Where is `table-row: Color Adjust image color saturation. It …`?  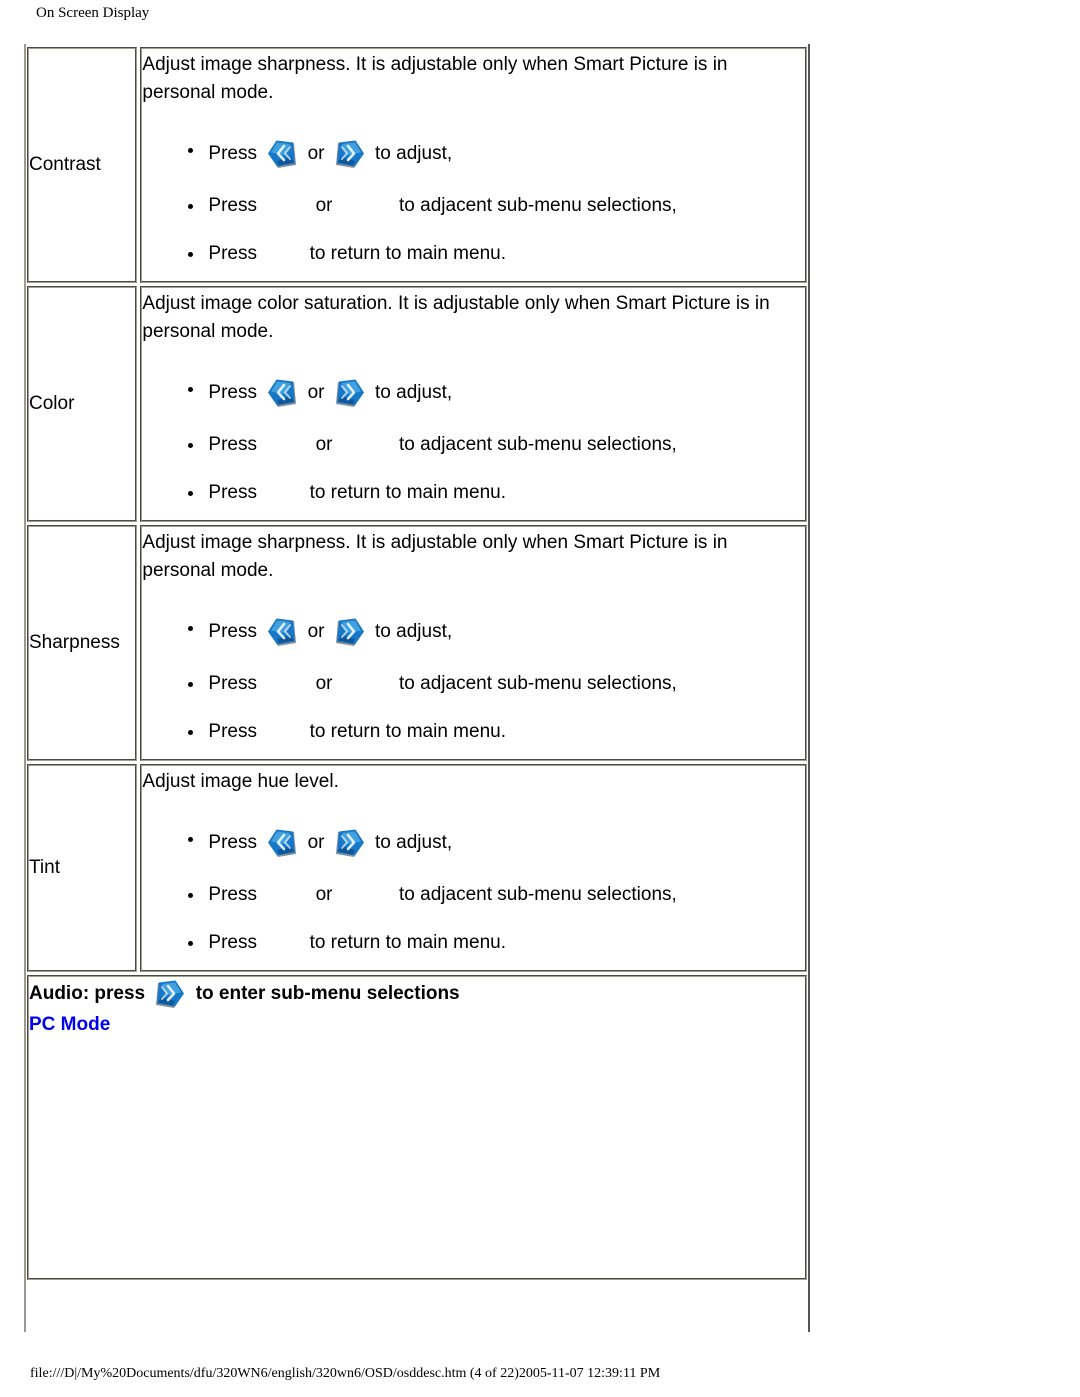 table-row: Color Adjust image color saturation. It … is located at coordinates (417, 404).